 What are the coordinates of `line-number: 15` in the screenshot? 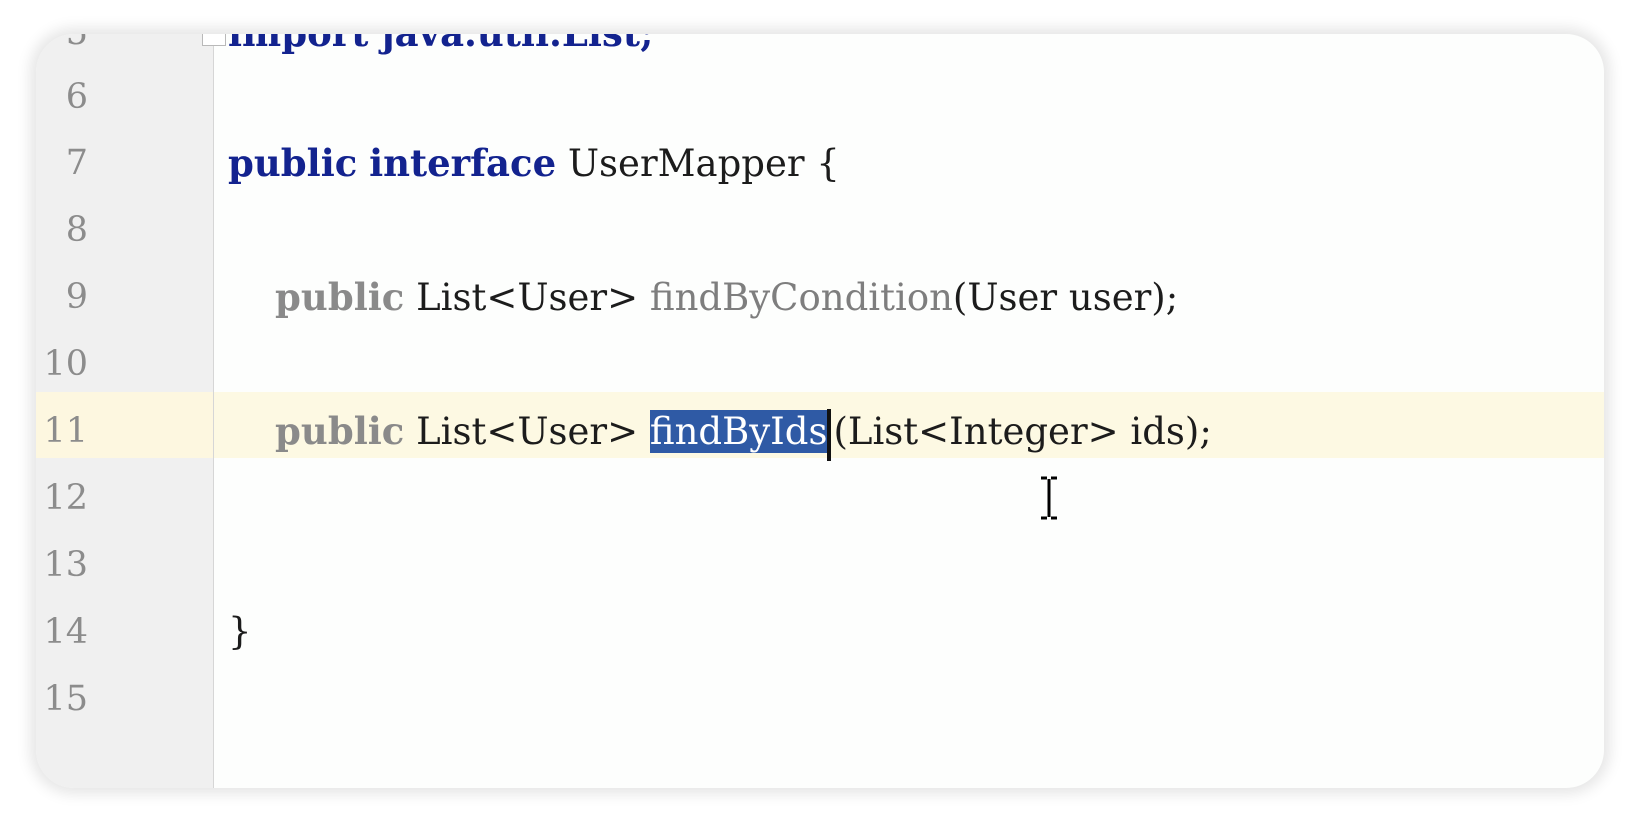 It's located at (65, 699).